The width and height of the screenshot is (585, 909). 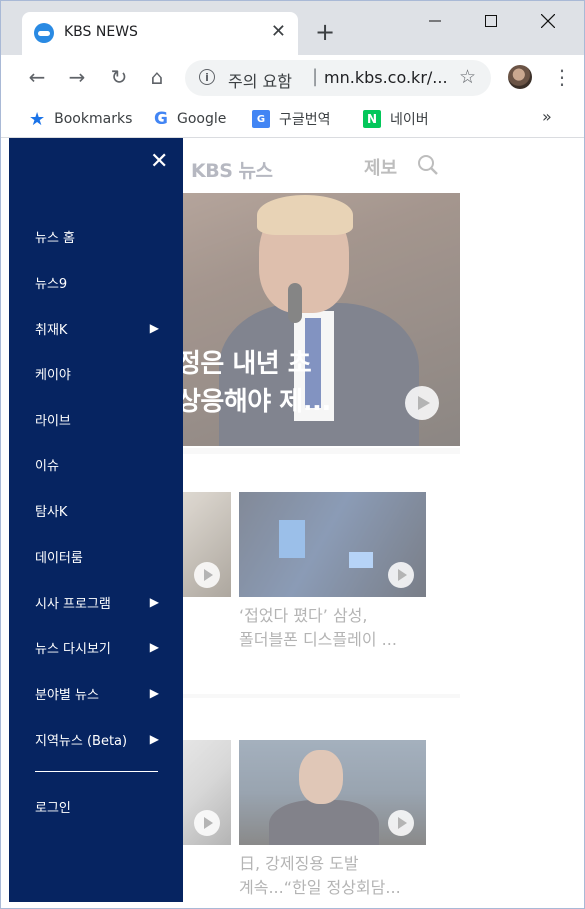 I want to click on info-icon: i, so click(x=207, y=77).